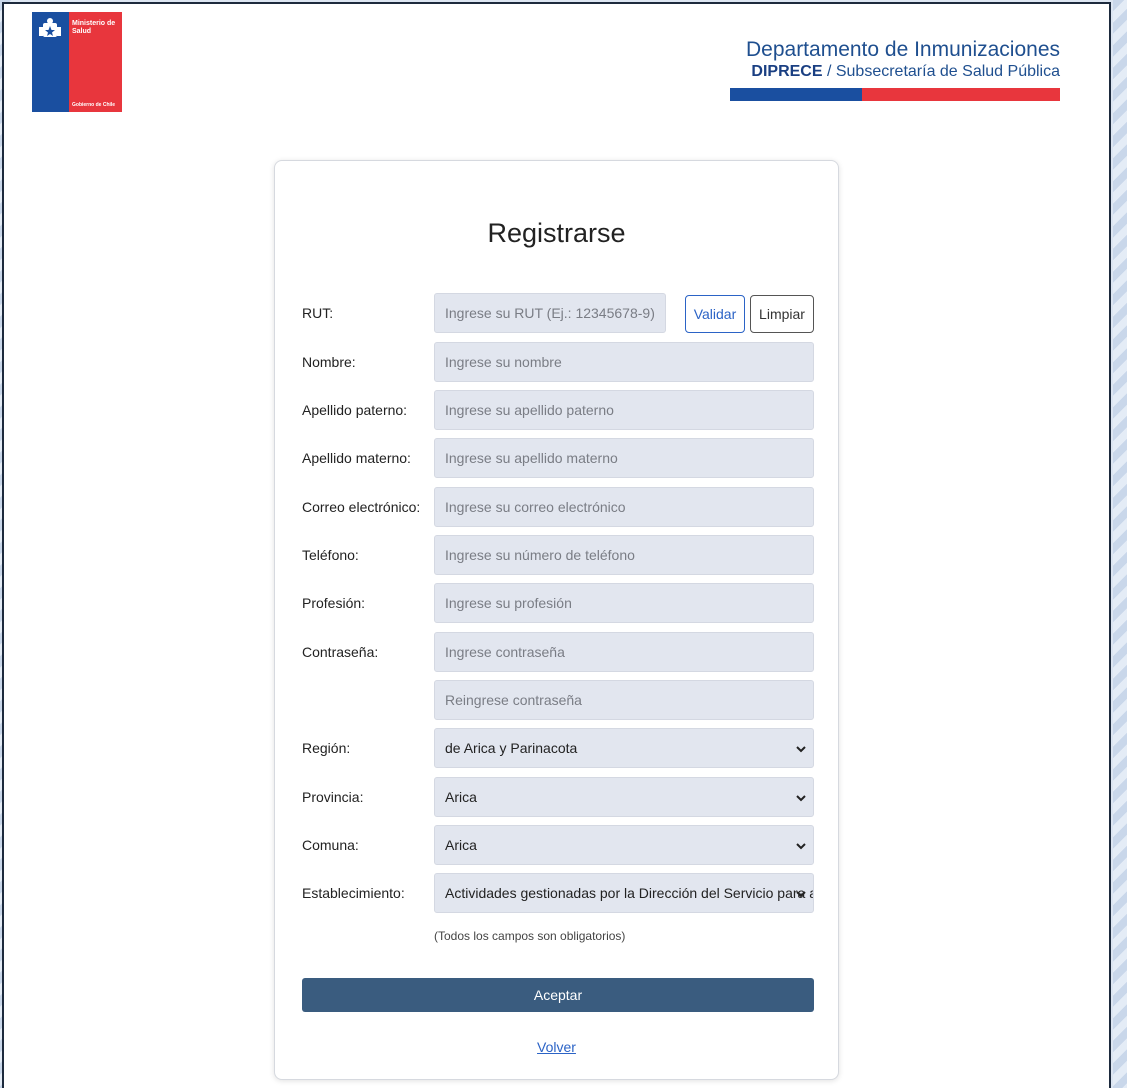  I want to click on region-select: de Arica y Parinacota, so click(624, 748).